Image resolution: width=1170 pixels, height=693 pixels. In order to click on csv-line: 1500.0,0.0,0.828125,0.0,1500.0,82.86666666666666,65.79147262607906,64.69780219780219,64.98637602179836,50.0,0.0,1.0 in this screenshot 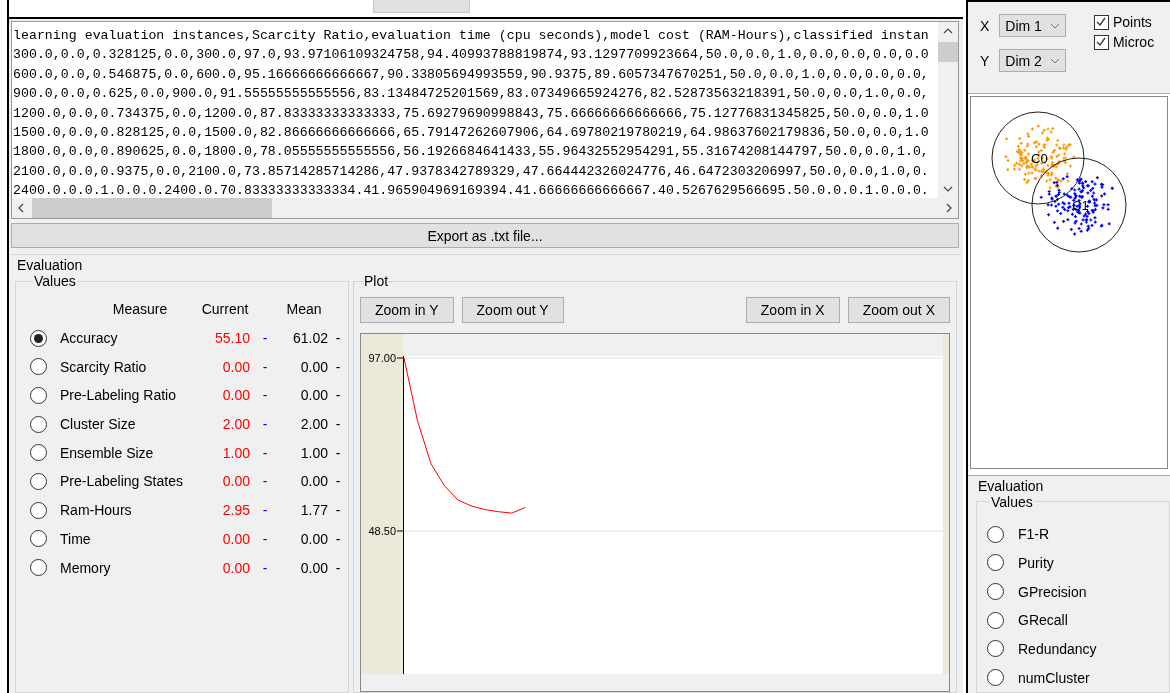, I will do `click(471, 133)`.